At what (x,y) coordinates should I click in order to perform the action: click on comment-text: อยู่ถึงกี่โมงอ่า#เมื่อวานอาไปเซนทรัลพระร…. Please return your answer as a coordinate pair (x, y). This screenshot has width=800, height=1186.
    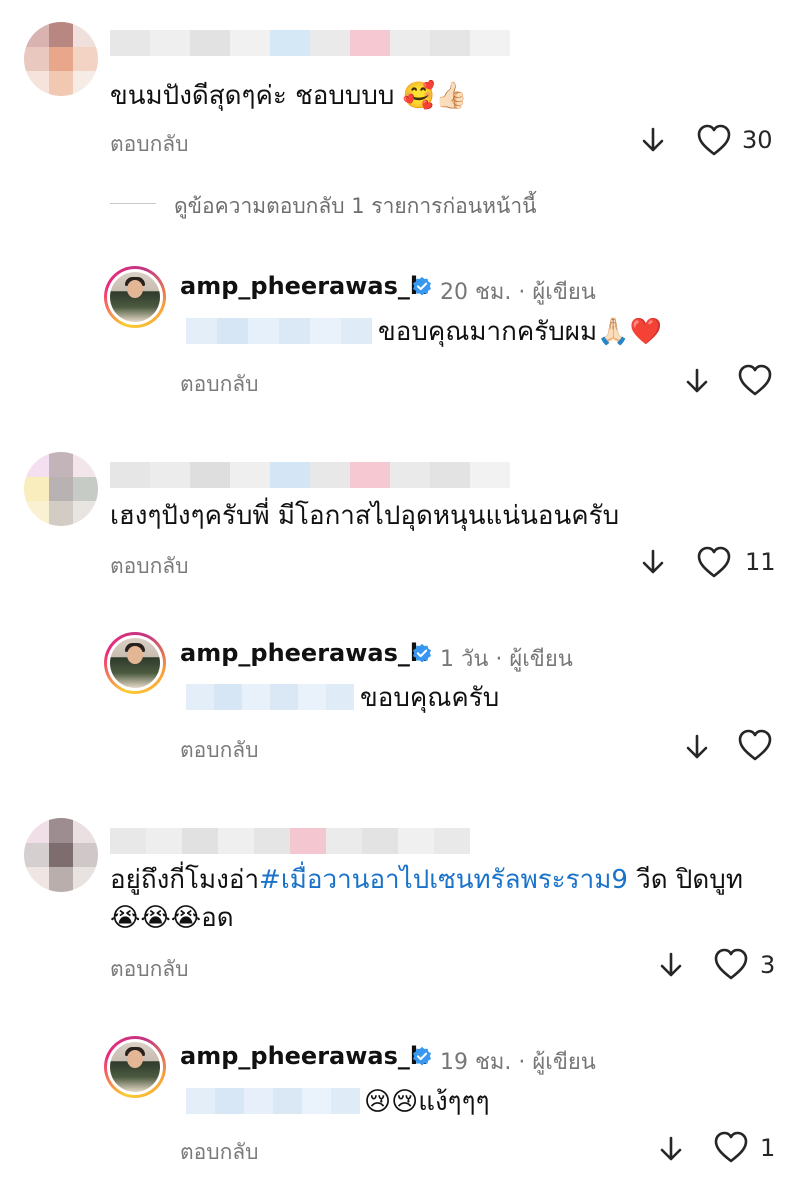
    Looking at the image, I should click on (426, 880).